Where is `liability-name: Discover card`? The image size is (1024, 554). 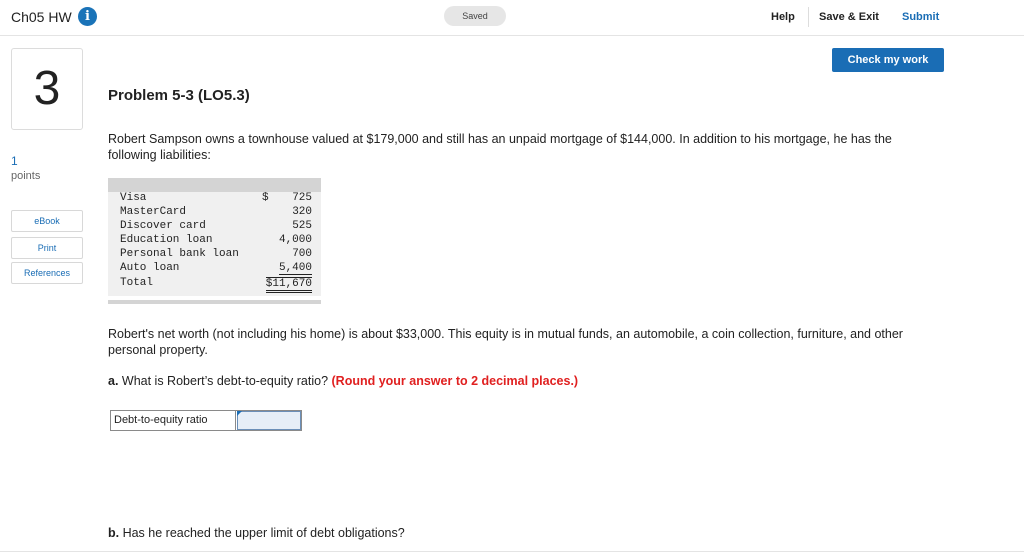
liability-name: Discover card is located at coordinates (163, 226).